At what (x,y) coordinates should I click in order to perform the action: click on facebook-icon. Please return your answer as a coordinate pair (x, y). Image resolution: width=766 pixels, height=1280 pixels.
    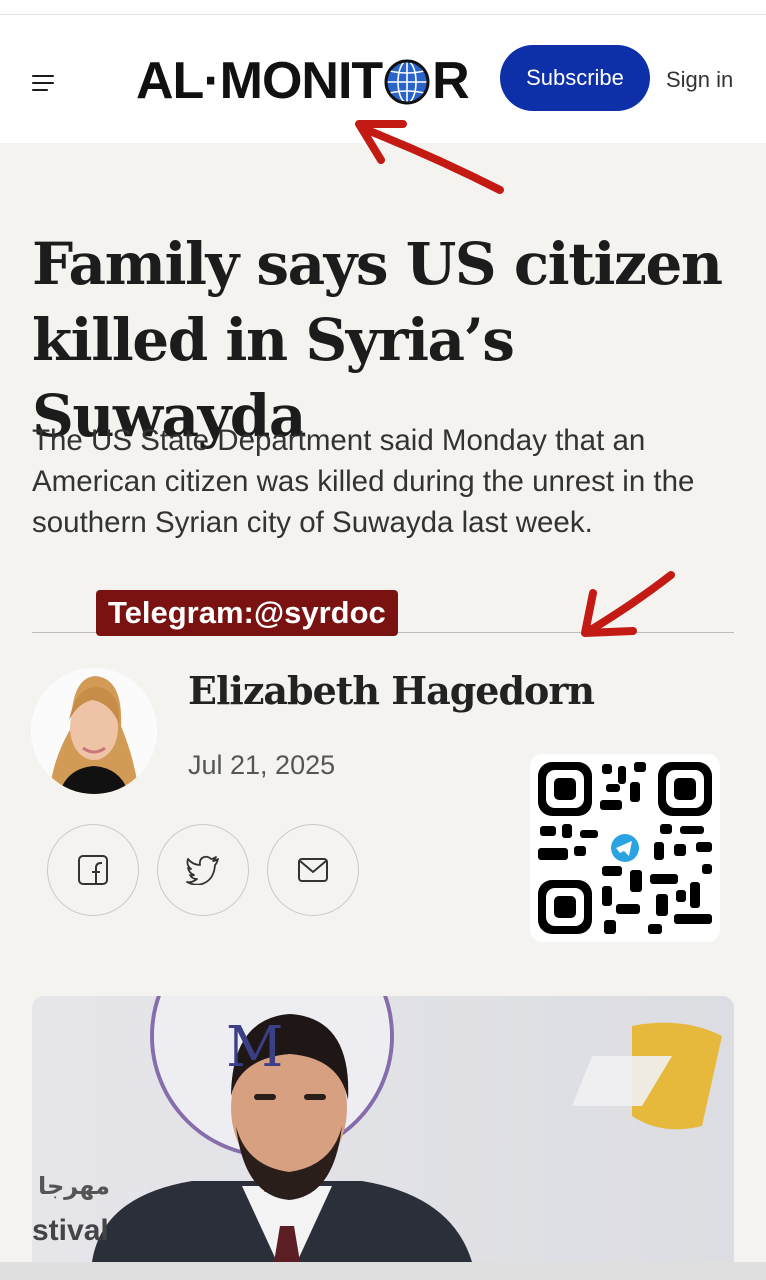
    Looking at the image, I should click on (93, 870).